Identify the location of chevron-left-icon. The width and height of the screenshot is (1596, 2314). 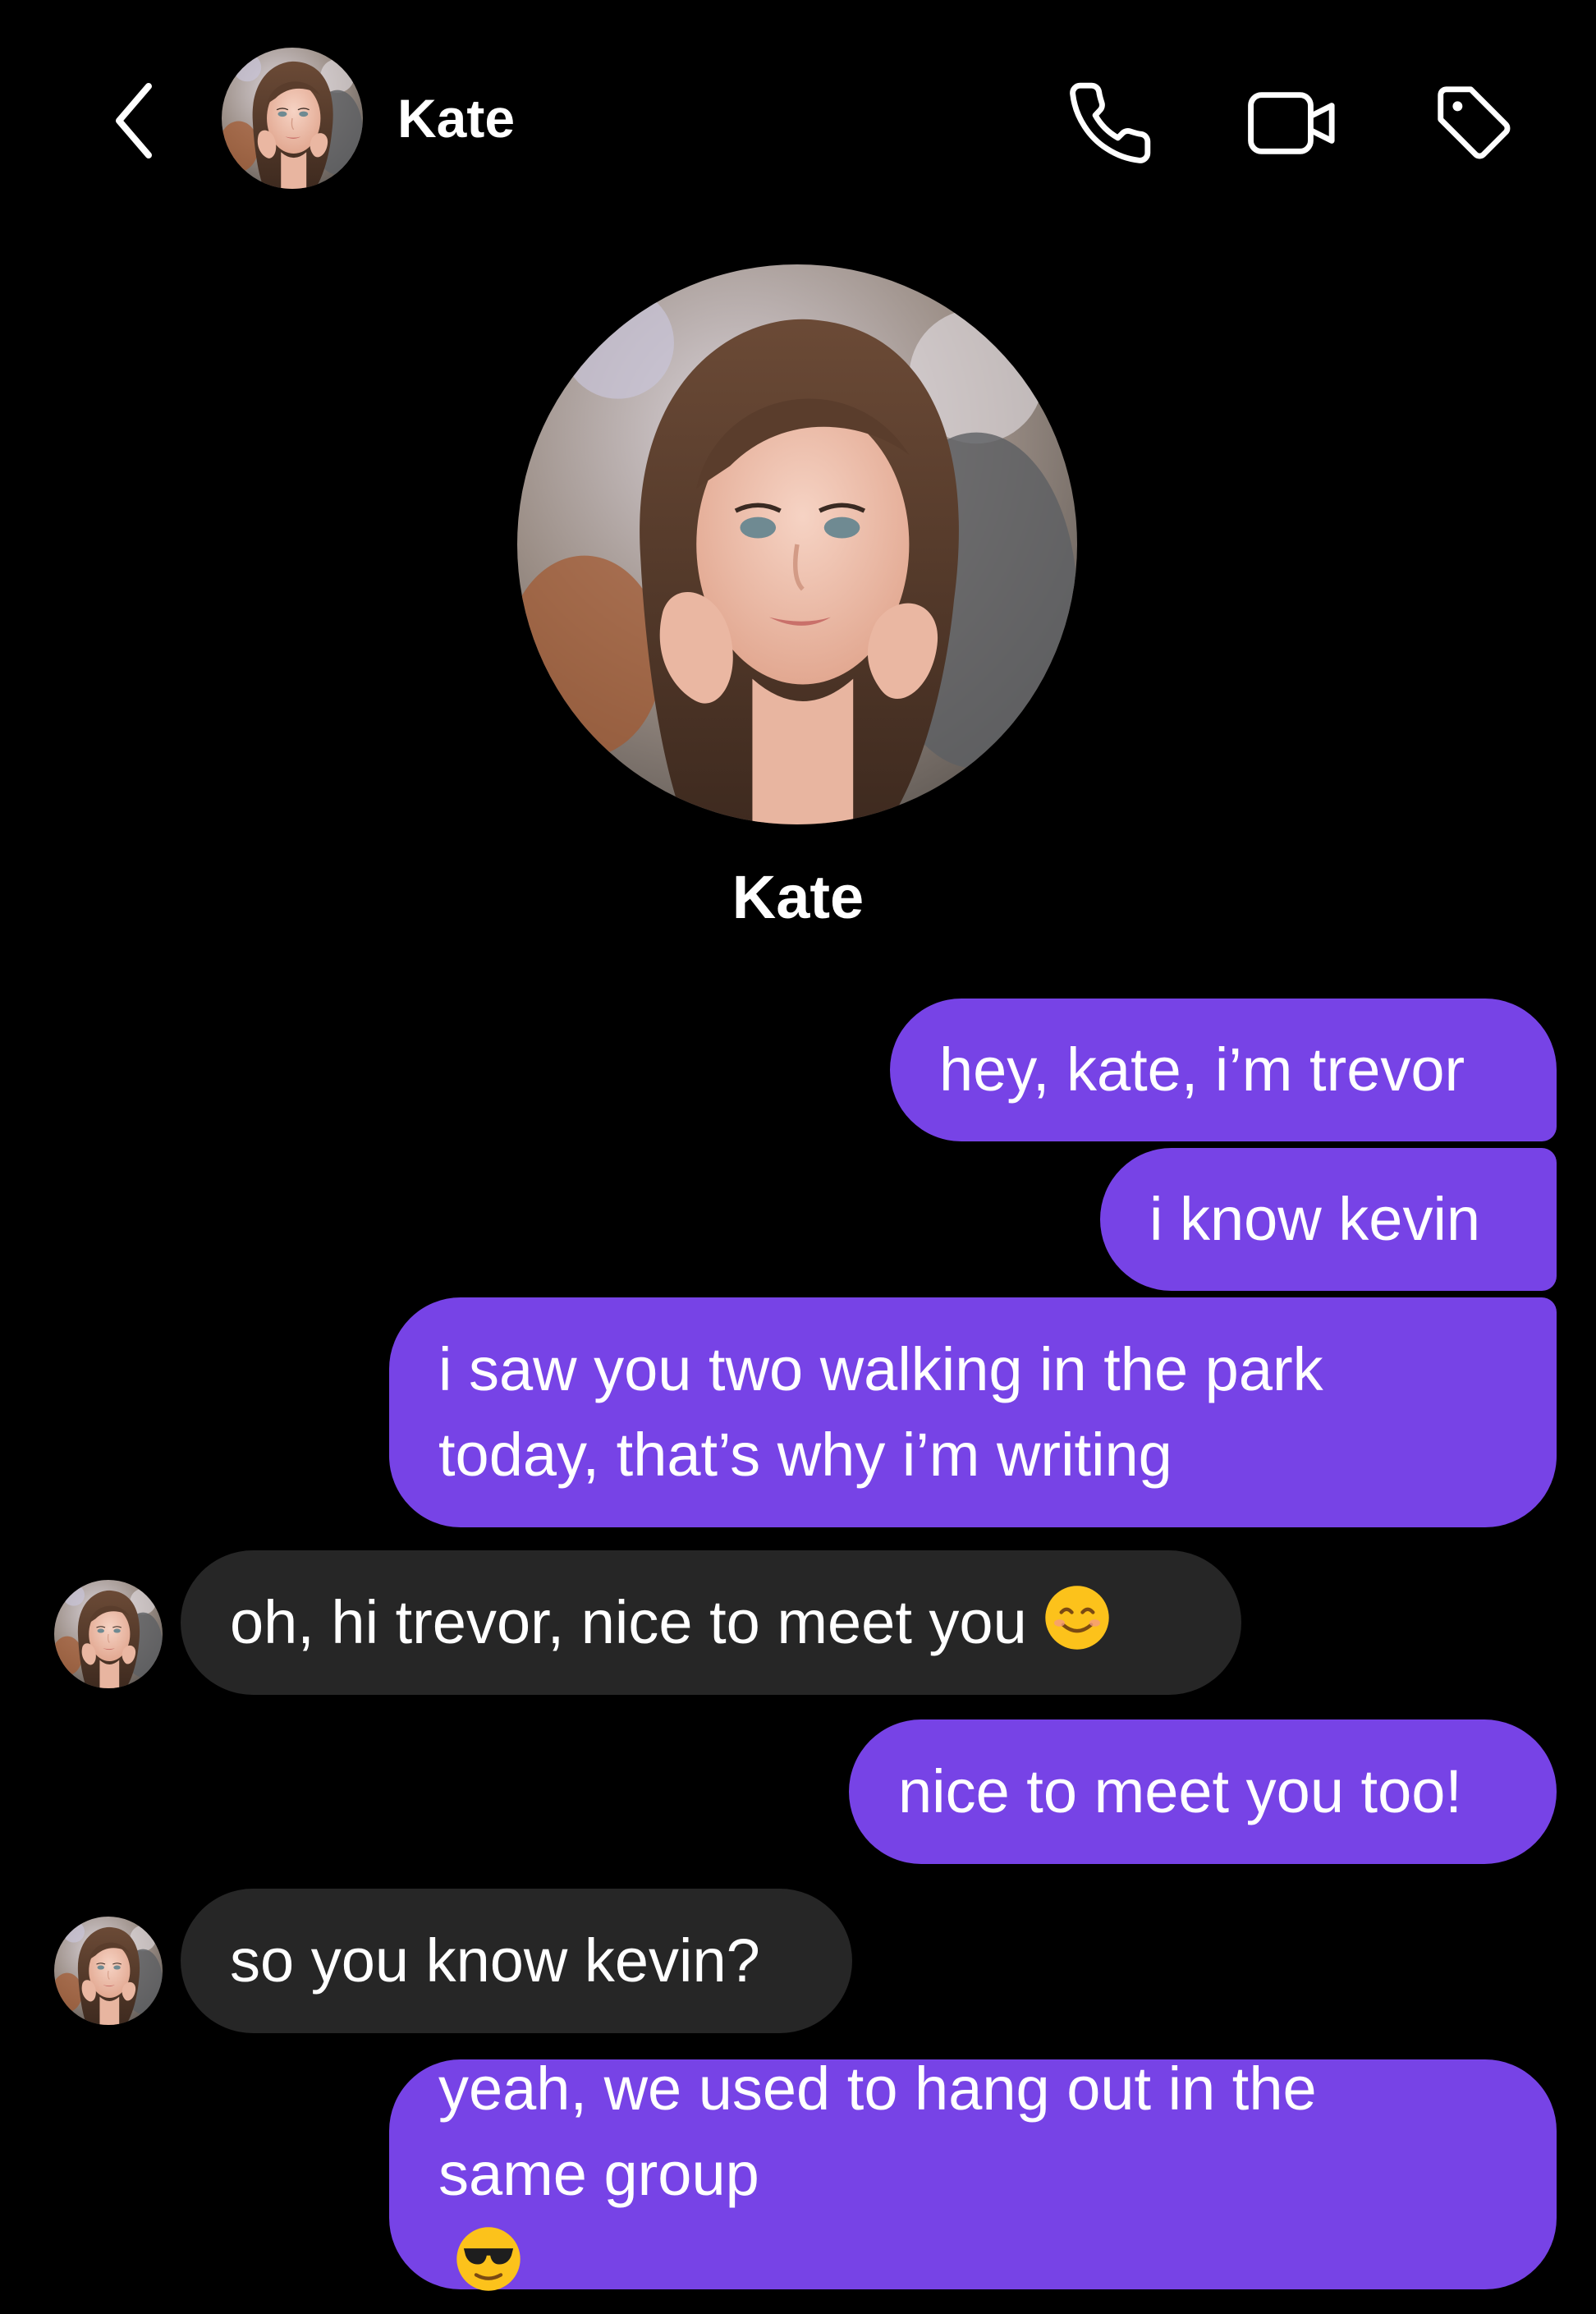
(134, 120).